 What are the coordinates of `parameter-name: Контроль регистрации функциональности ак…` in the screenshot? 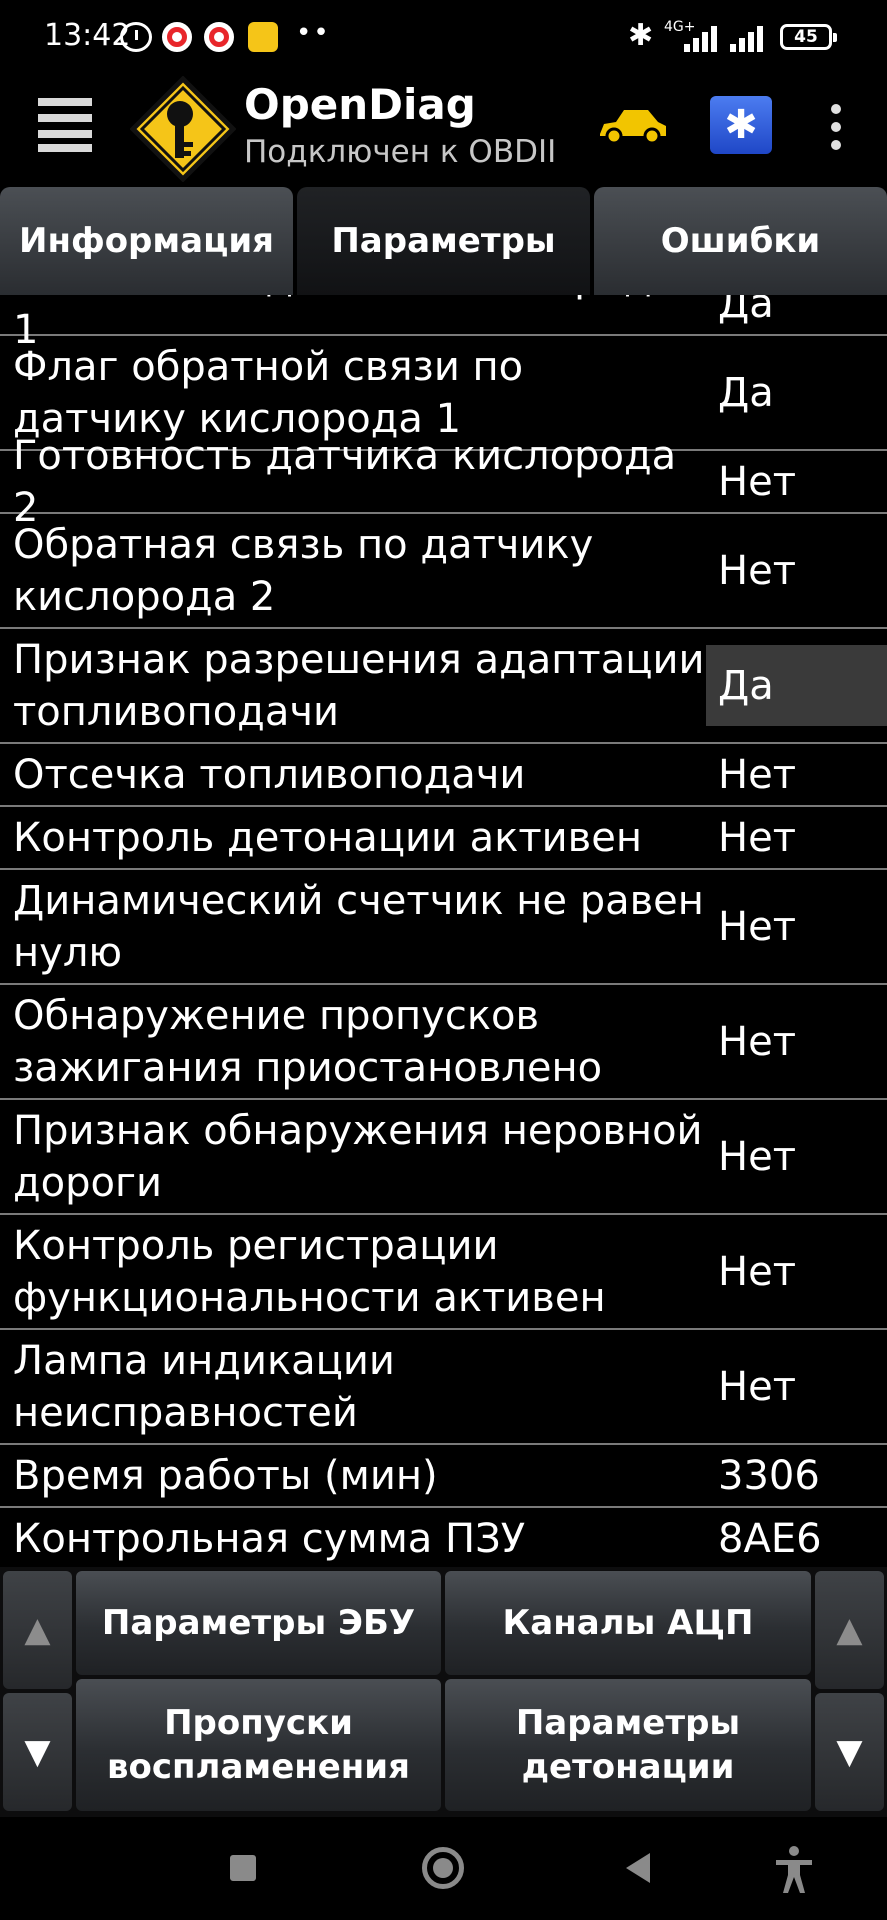 It's located at (309, 1271).